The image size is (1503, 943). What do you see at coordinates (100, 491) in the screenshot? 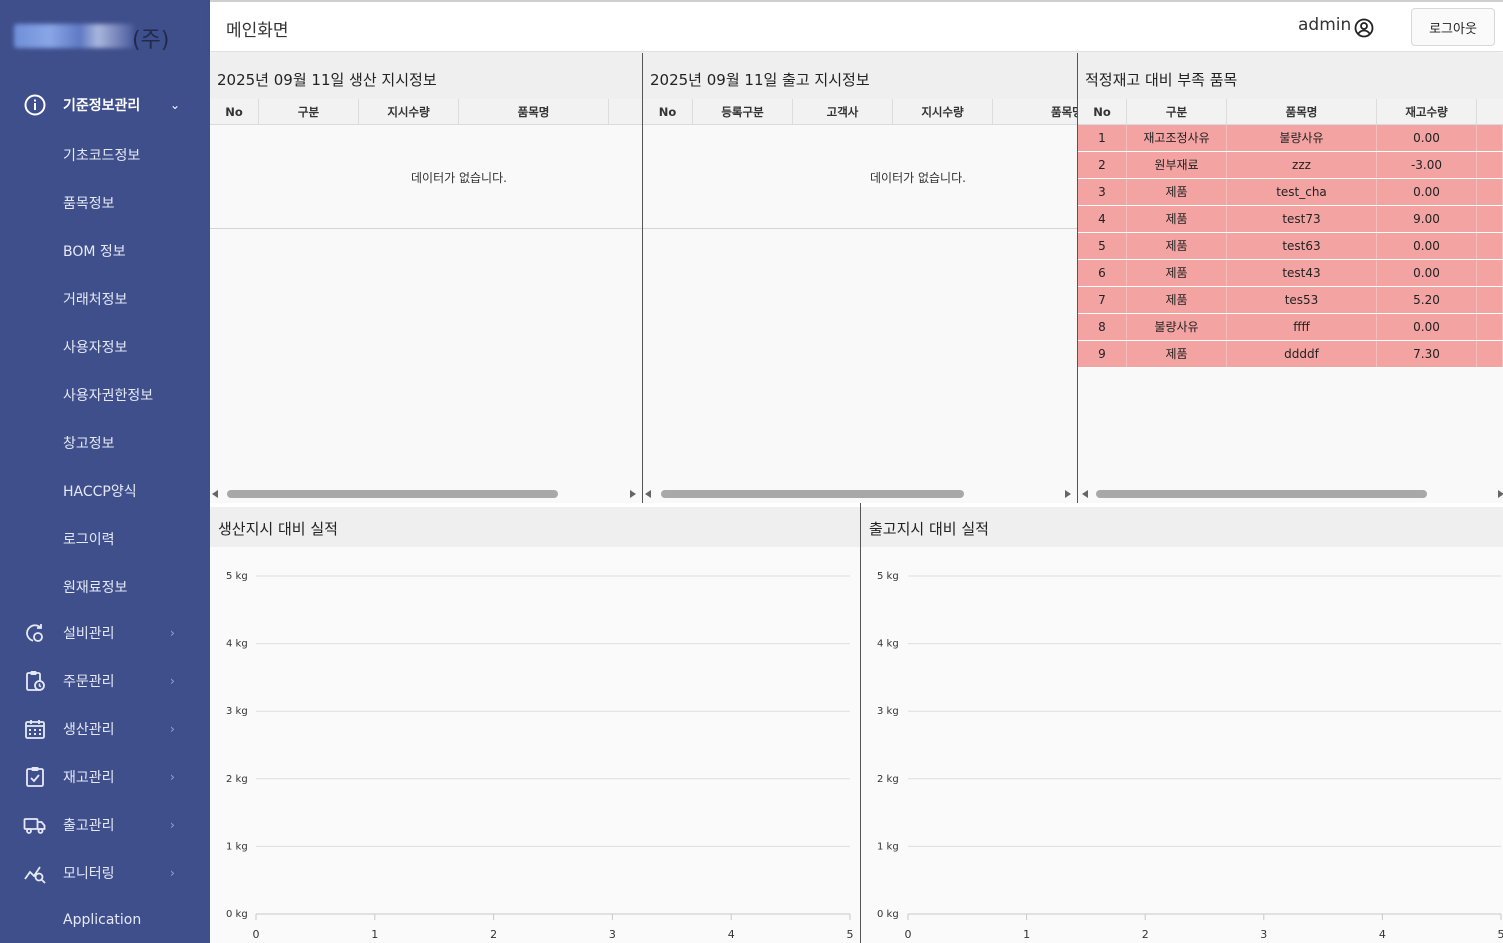
I see `sidebar-subitem-haccp: HACCP양식` at bounding box center [100, 491].